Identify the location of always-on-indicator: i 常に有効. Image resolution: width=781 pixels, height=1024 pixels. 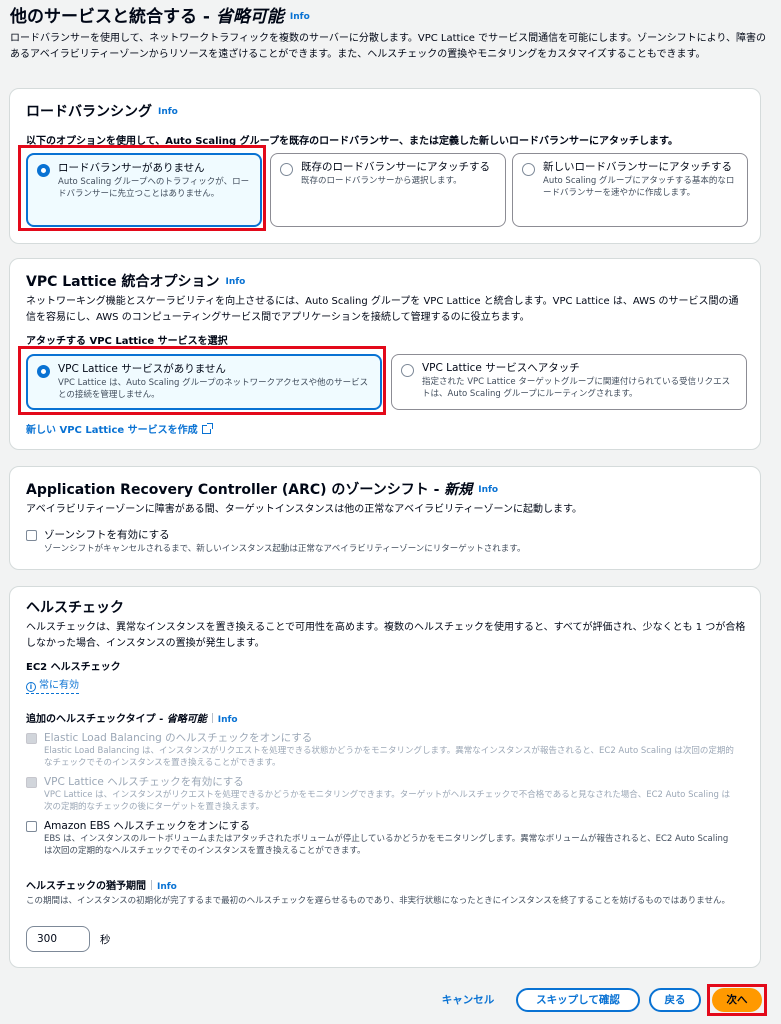
(52, 686).